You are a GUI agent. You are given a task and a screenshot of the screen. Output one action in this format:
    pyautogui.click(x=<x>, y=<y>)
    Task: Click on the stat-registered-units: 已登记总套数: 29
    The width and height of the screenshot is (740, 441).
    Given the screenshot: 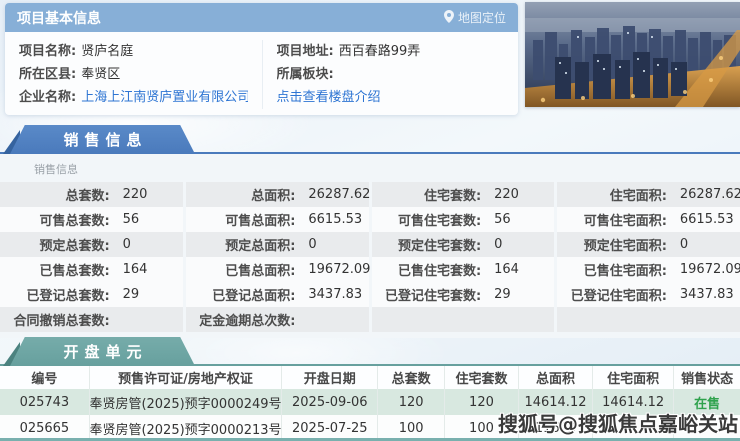 What is the action you would take?
    pyautogui.click(x=91, y=294)
    